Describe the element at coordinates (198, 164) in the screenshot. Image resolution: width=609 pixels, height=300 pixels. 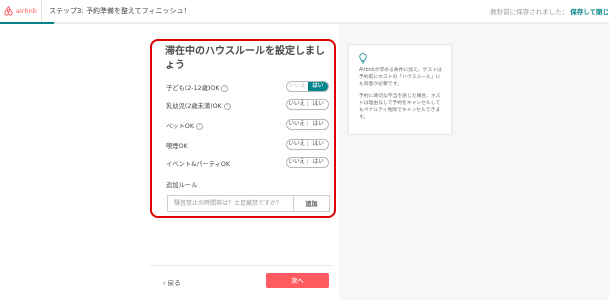
I see `rule-label: イベント&パーティOK` at that location.